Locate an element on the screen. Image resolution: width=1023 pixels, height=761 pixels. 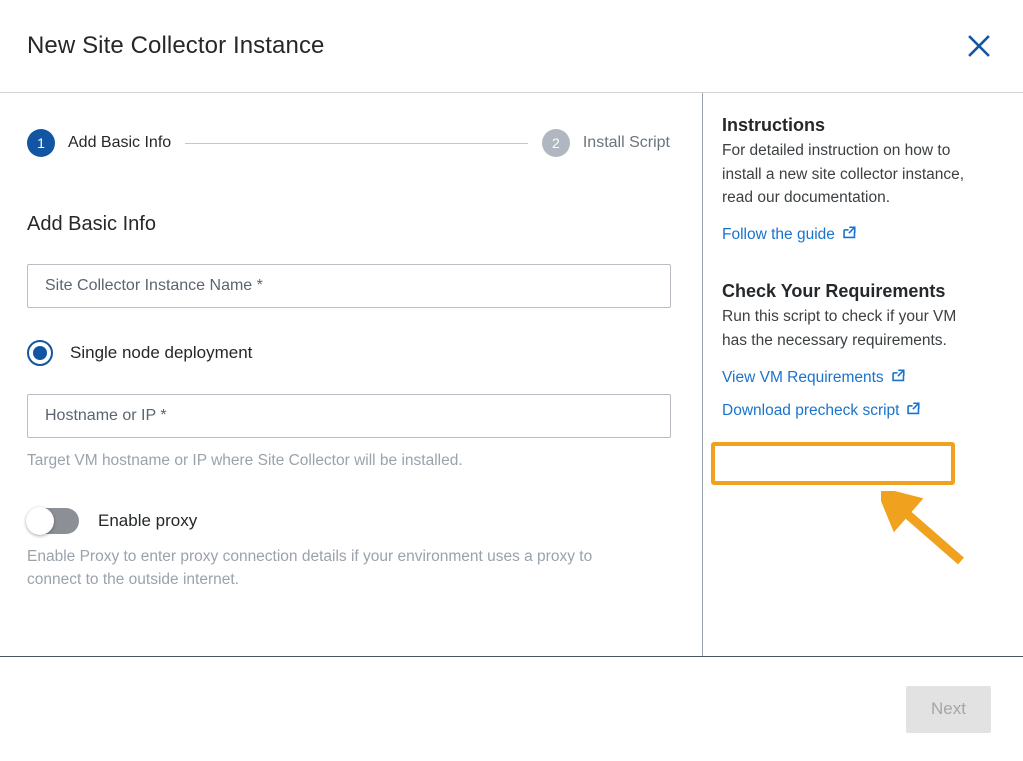
instance-name-input is located at coordinates (349, 286).